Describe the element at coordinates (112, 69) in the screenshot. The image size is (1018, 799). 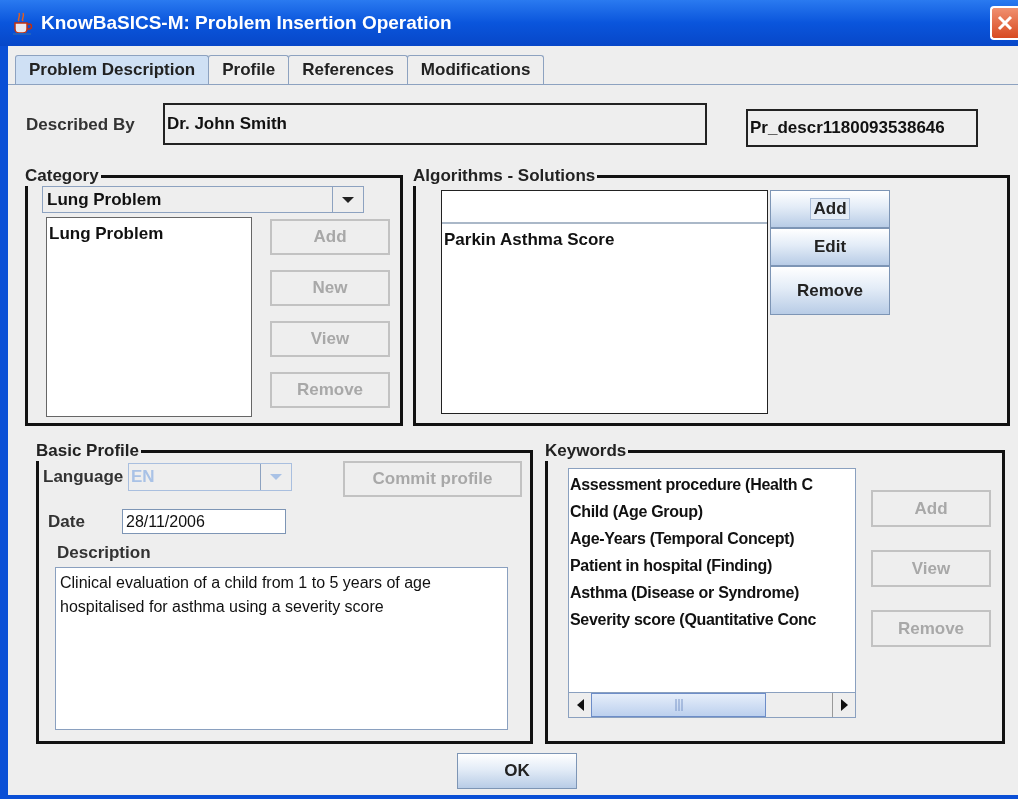
I see `tab: Problem Description` at that location.